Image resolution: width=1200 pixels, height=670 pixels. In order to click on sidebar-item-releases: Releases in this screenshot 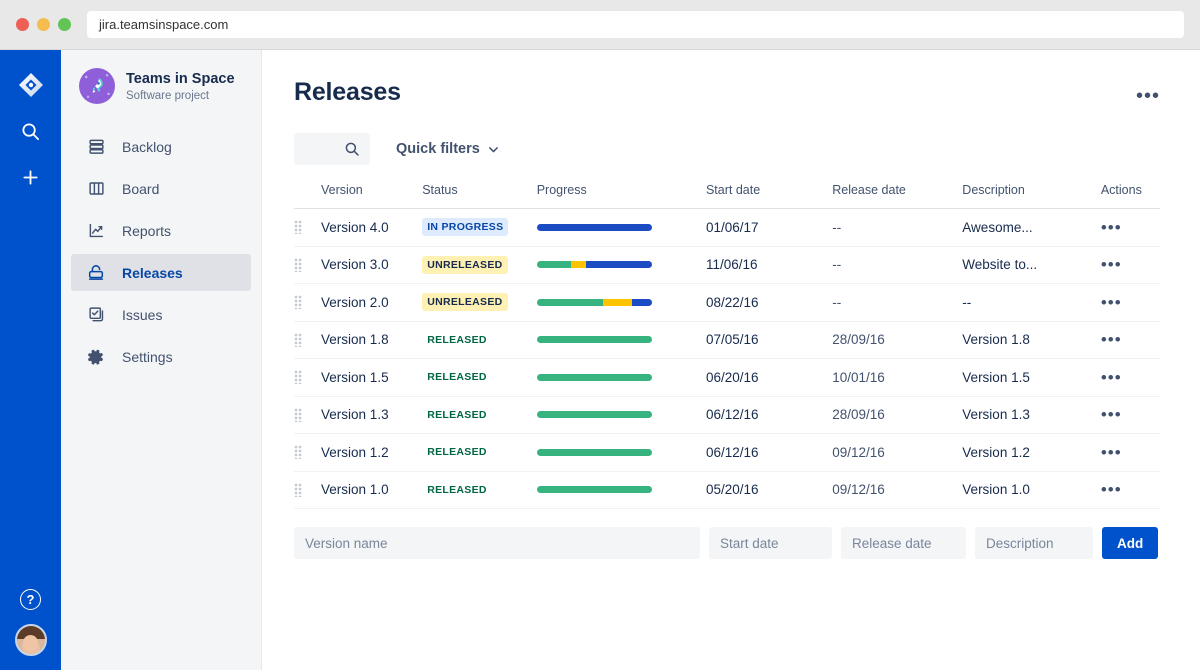, I will do `click(161, 272)`.